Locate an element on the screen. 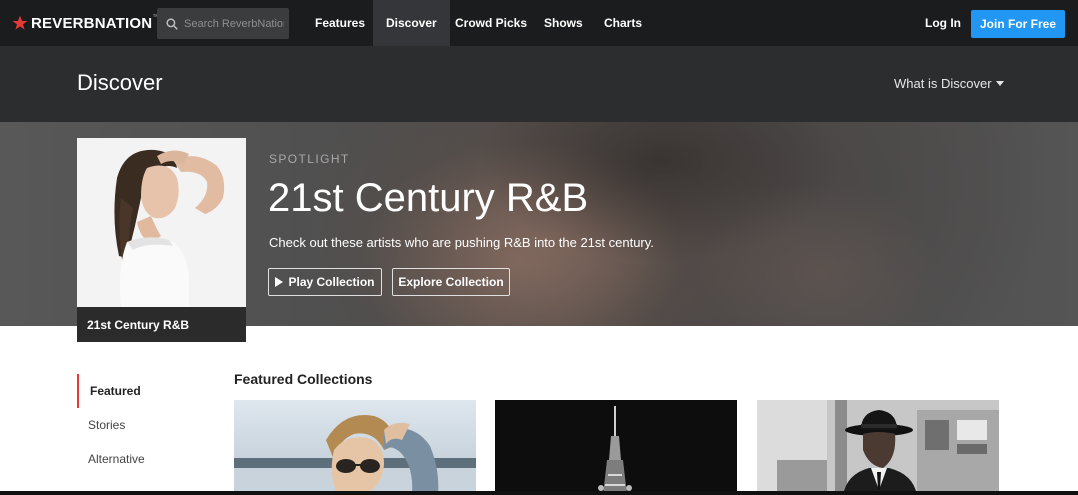 This screenshot has height=495, width=1078. nav-item-label: Features is located at coordinates (340, 23).